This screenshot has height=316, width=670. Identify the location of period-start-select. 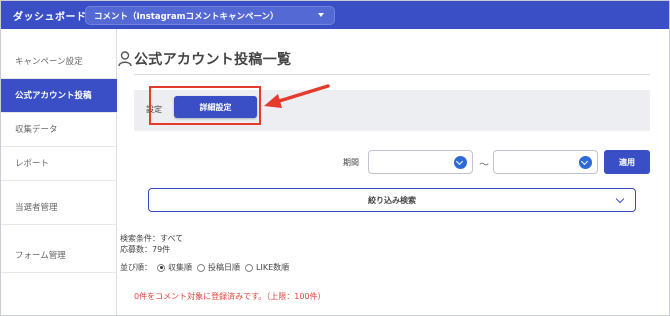
(420, 162).